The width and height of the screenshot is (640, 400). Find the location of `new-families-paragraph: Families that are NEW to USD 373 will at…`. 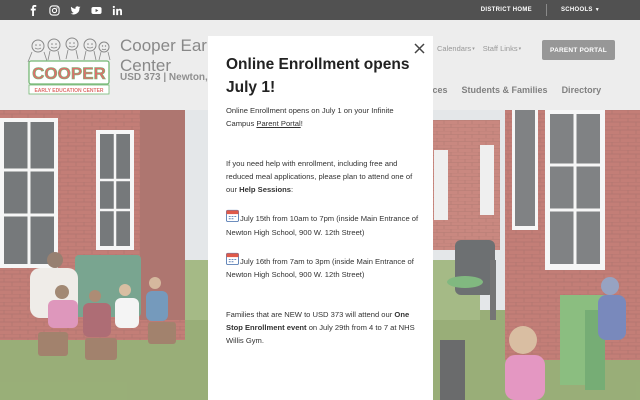

new-families-paragraph: Families that are NEW to USD 373 will at… is located at coordinates (324, 328).